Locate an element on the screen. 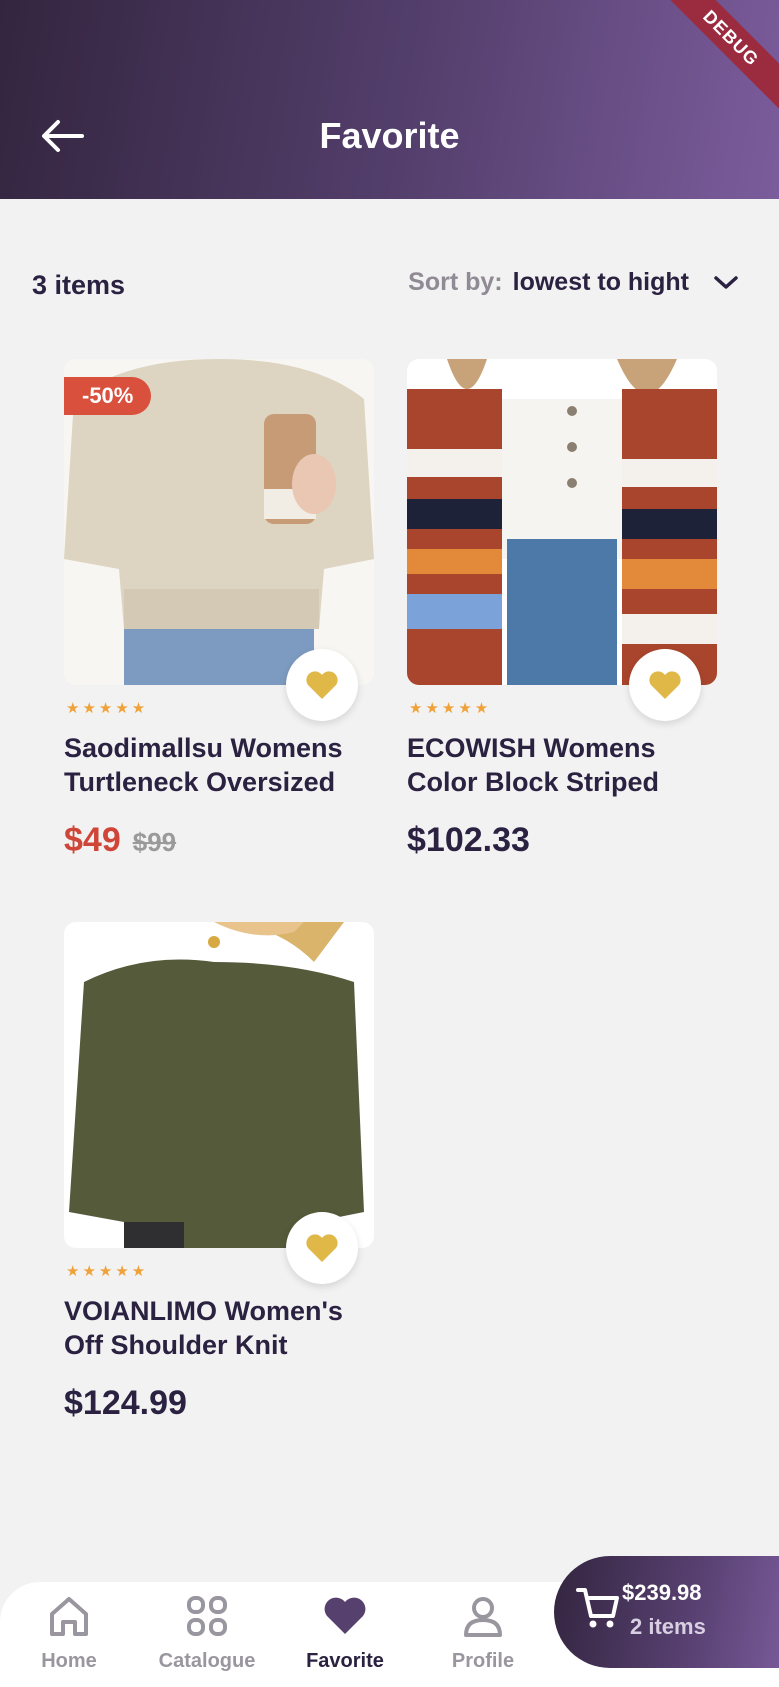 Image resolution: width=779 pixels, height=1687 pixels. product-title-line: Saodimallsu Womens is located at coordinates (203, 748).